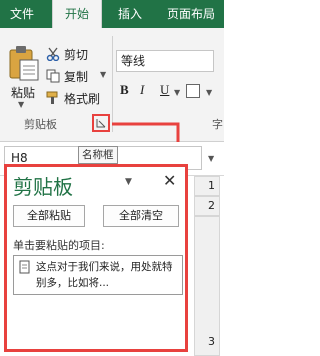 The height and width of the screenshot is (356, 320). I want to click on row-header-2: 2, so click(207, 206).